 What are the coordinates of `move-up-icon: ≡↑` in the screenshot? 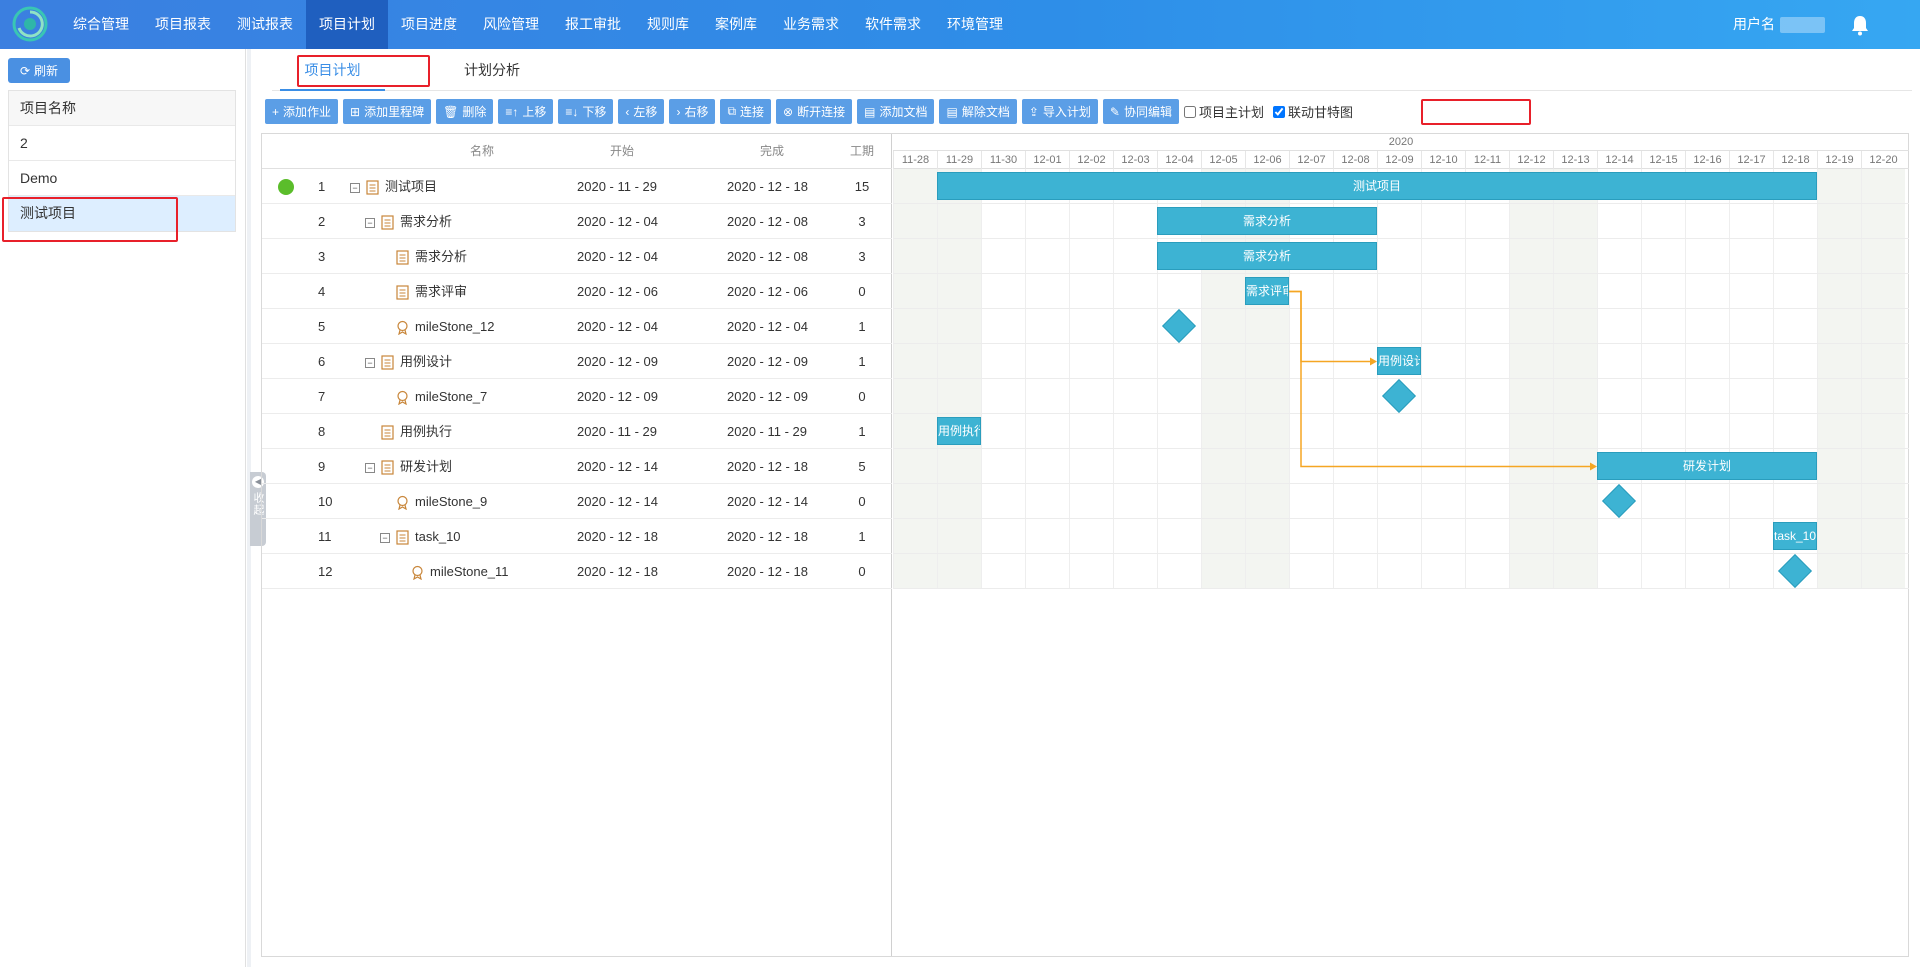 It's located at (512, 111).